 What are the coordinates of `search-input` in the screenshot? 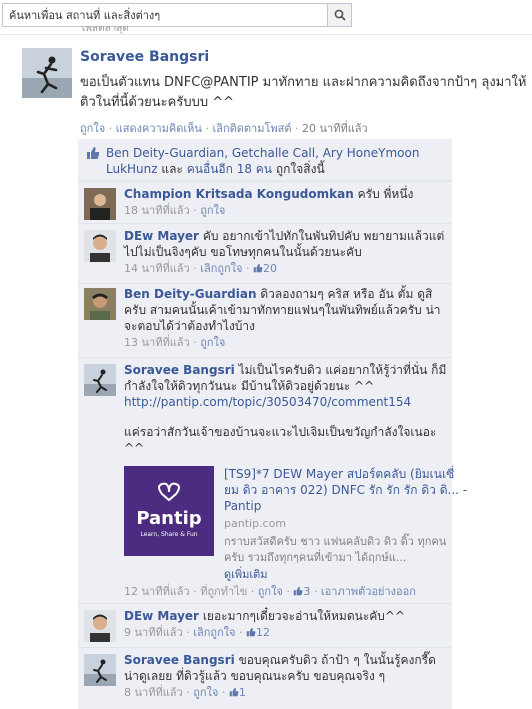 It's located at (165, 15).